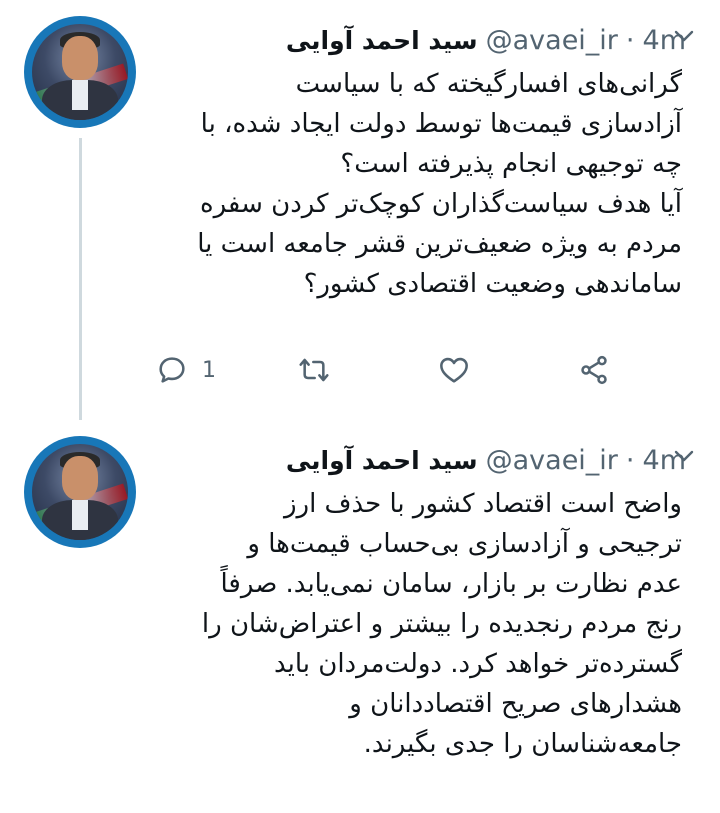 The image size is (720, 813). Describe the element at coordinates (80, 279) in the screenshot. I see `thread-connector-line` at that location.